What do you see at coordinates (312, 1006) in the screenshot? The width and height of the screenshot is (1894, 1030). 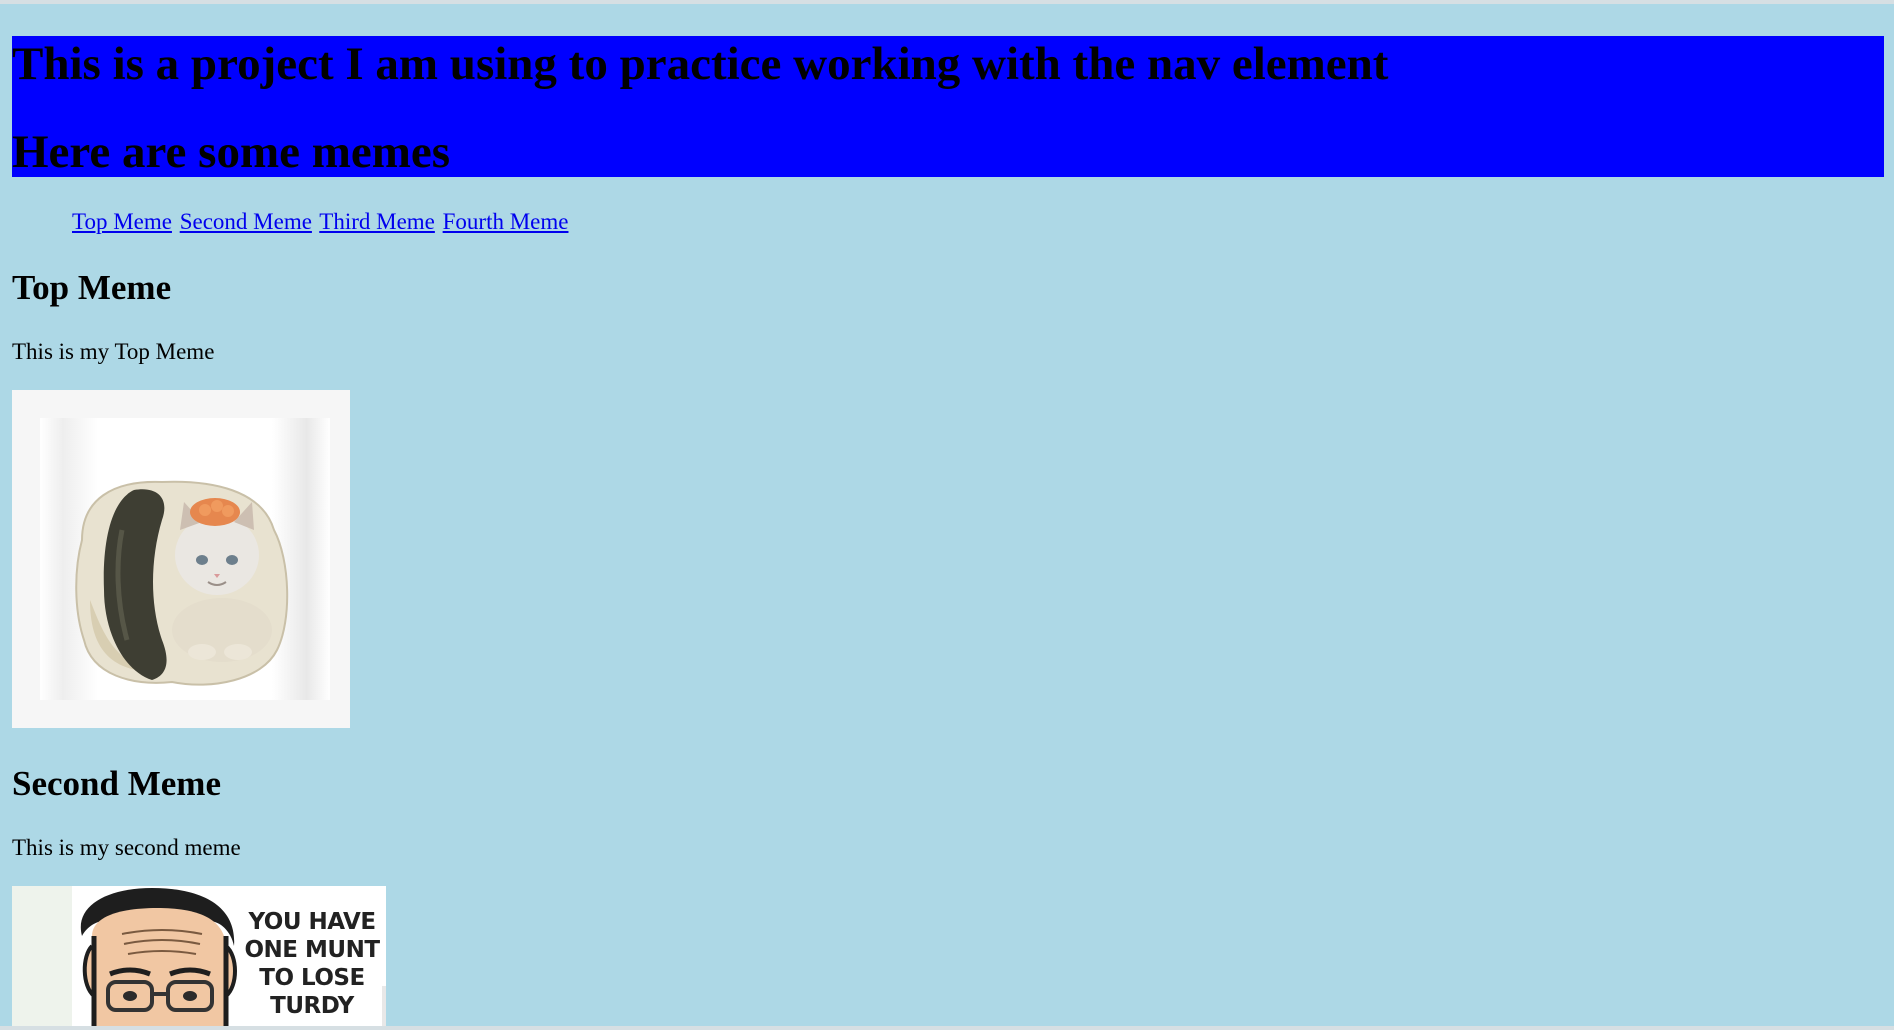 I see `meme-text-line: TURDY` at bounding box center [312, 1006].